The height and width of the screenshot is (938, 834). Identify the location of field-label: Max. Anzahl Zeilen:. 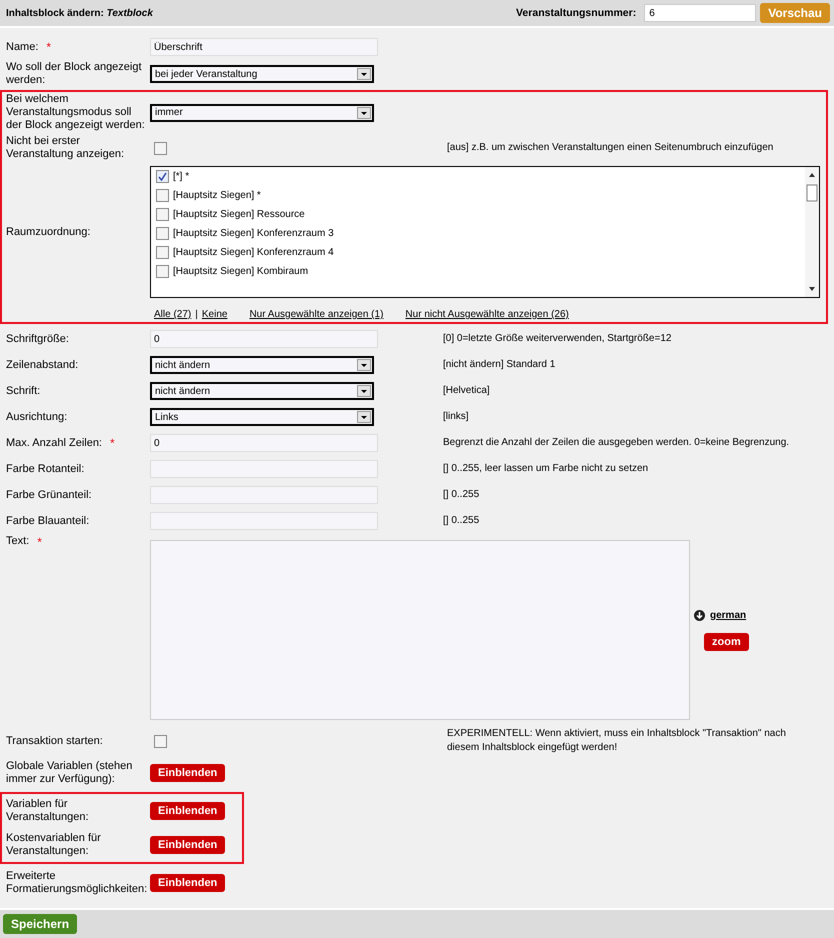
(54, 443).